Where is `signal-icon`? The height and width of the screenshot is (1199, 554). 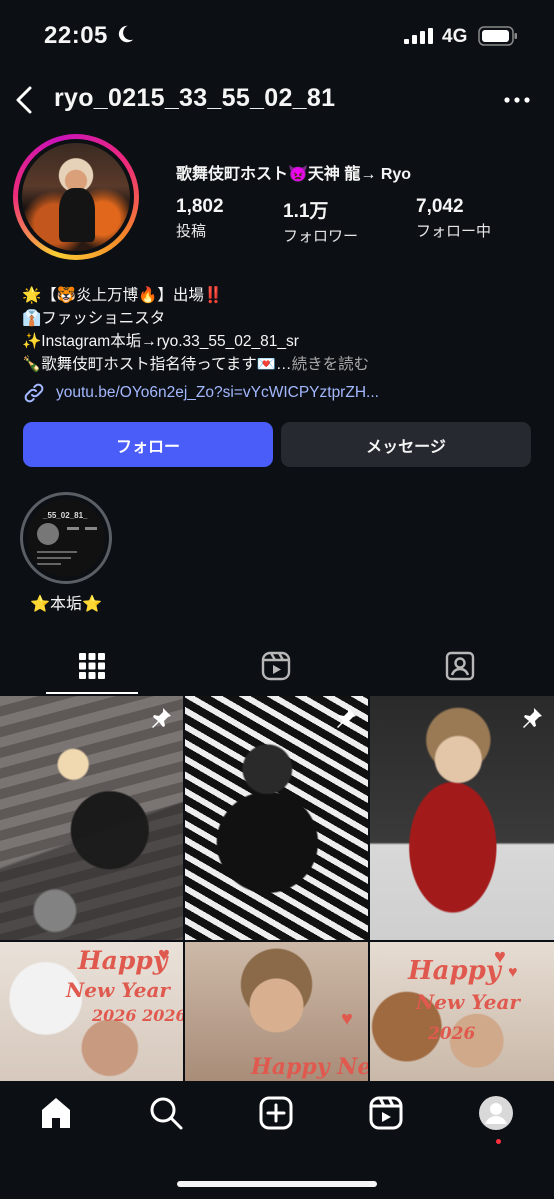 signal-icon is located at coordinates (418, 36).